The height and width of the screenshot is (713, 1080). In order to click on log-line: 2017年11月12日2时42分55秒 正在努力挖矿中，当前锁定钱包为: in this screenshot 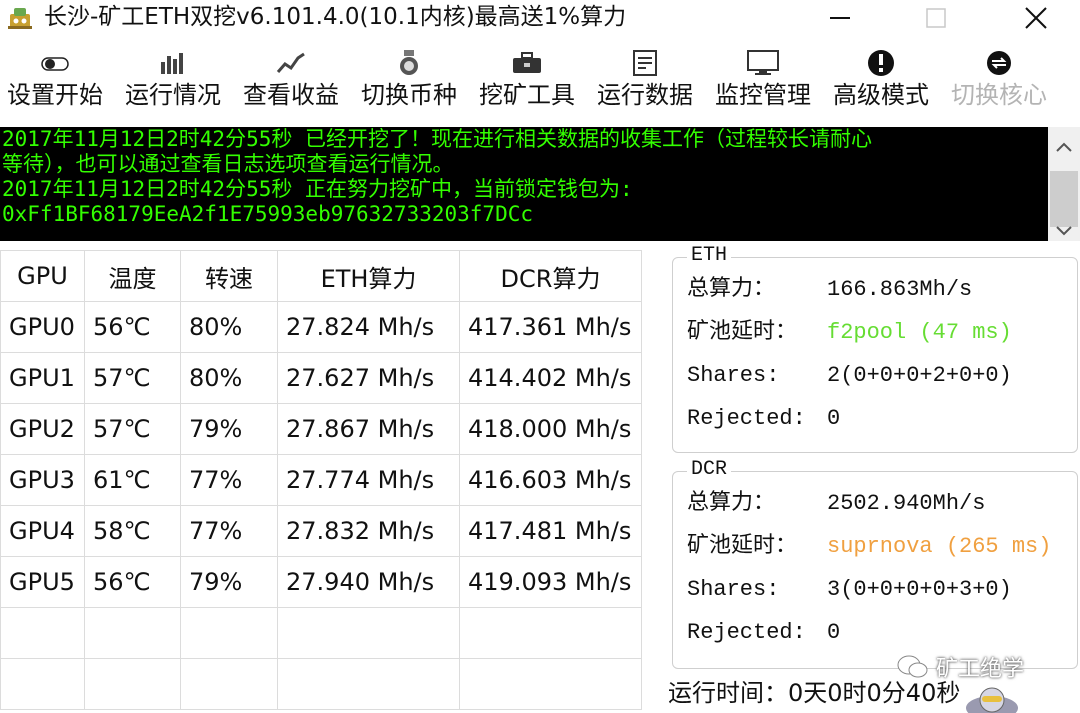, I will do `click(317, 189)`.